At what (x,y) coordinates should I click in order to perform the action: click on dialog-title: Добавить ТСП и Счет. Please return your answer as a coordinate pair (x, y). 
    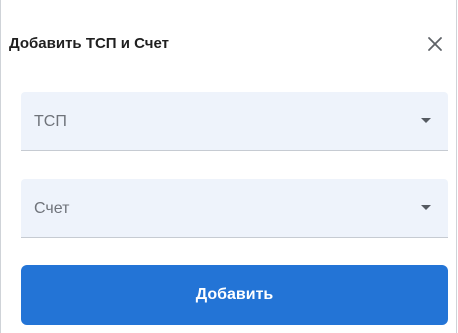
    Looking at the image, I should click on (89, 43).